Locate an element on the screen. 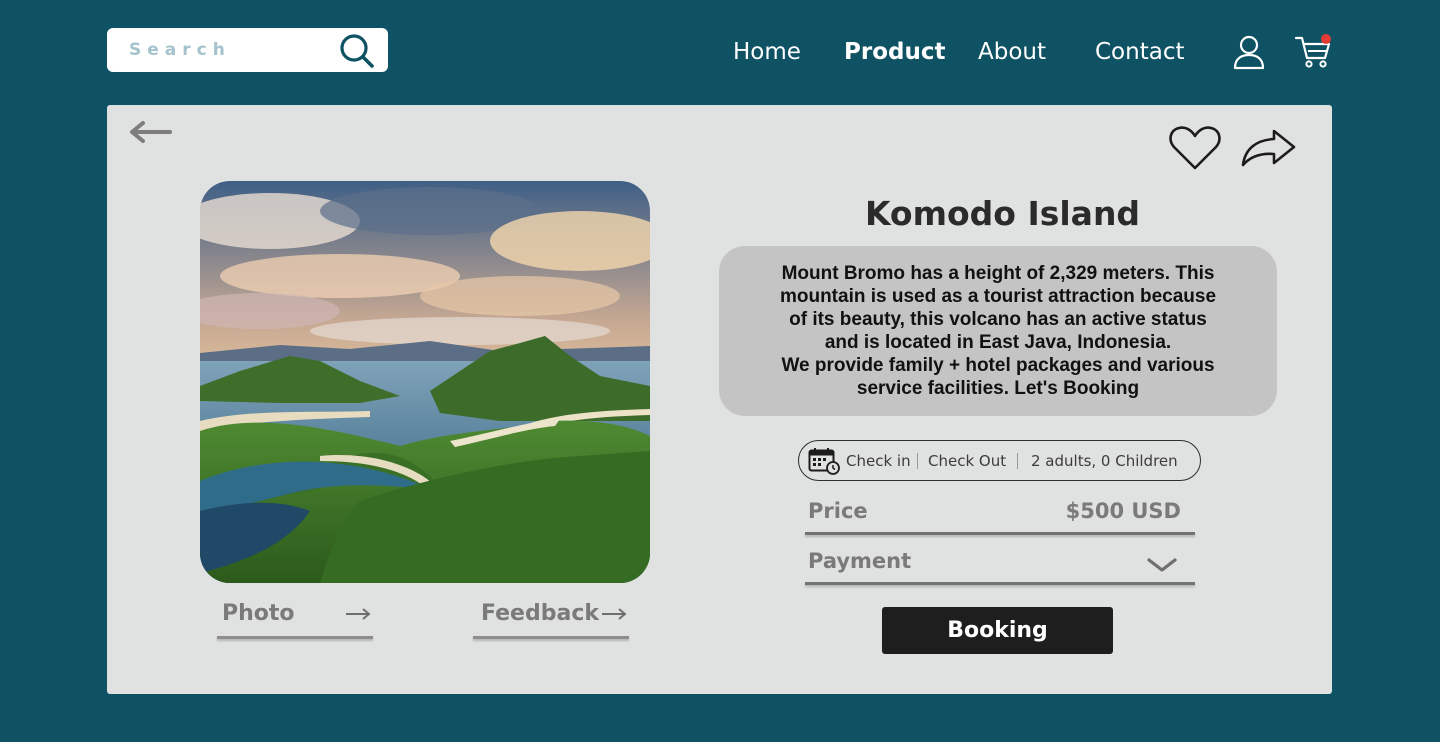 Image resolution: width=1440 pixels, height=742 pixels. photo-tab: Photo is located at coordinates (295, 619).